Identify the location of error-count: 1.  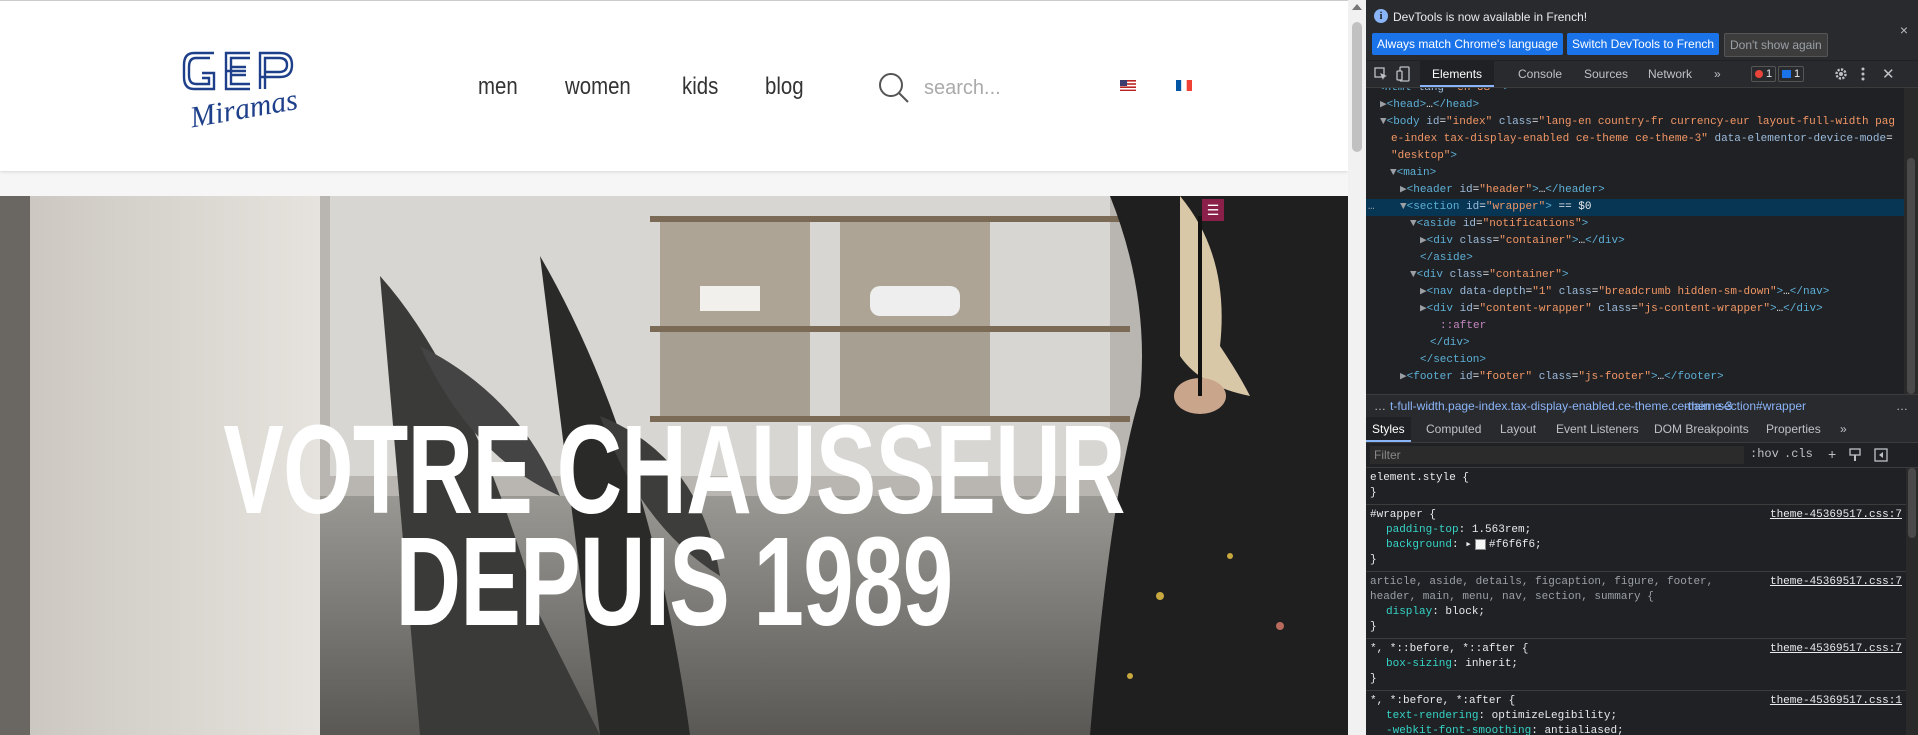
(1769, 74).